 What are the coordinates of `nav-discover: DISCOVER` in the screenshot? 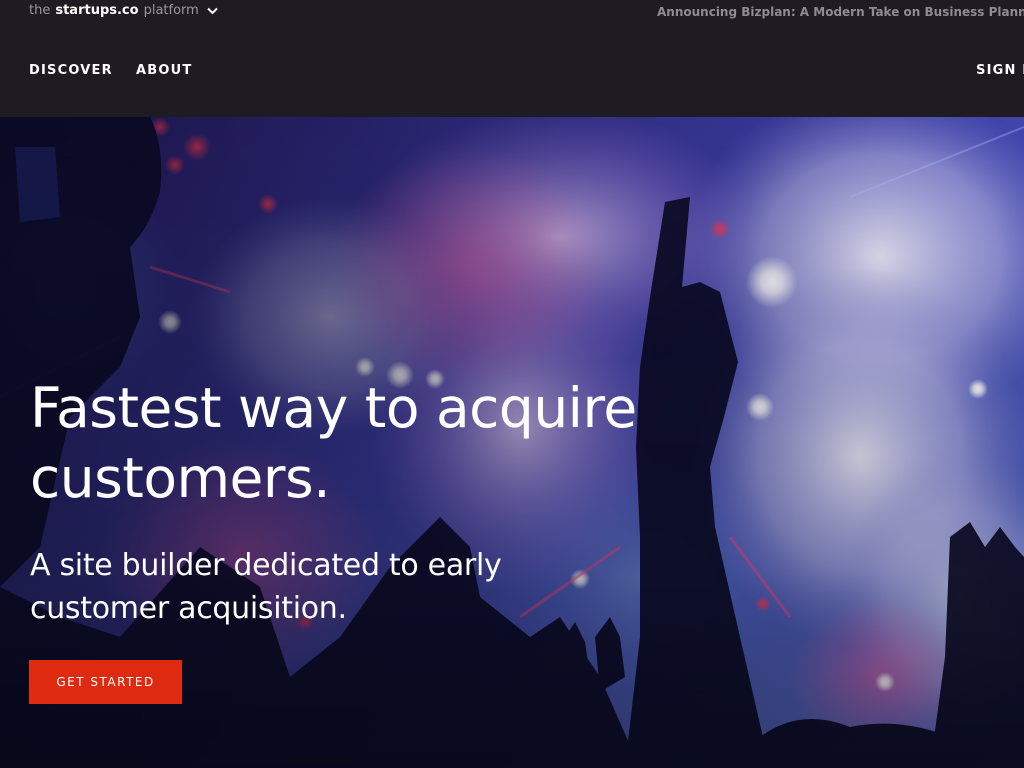 It's located at (71, 70).